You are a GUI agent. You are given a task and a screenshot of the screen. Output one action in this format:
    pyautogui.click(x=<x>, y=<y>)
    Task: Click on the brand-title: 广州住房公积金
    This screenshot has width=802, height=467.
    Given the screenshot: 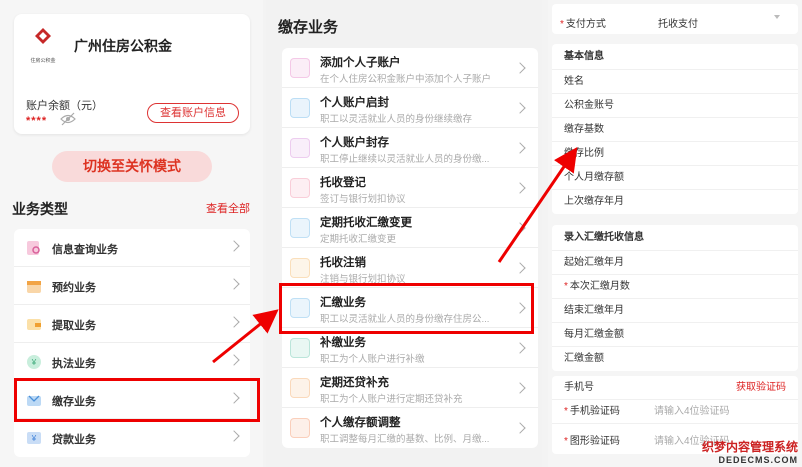 What is the action you would take?
    pyautogui.click(x=123, y=46)
    